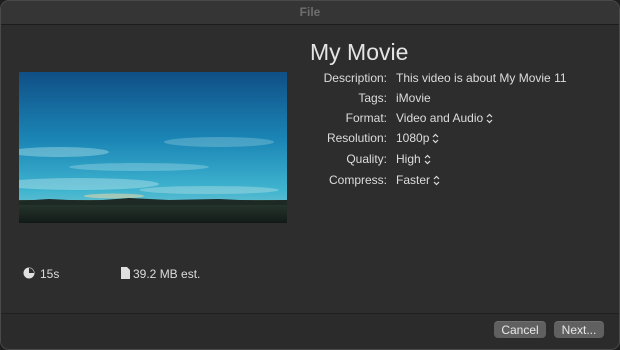 The height and width of the screenshot is (350, 620). What do you see at coordinates (366, 159) in the screenshot?
I see `quality-label: Quality:` at bounding box center [366, 159].